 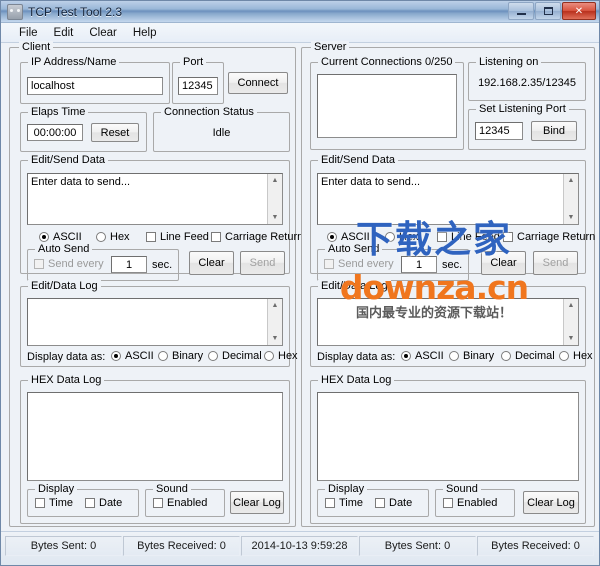 I want to click on client-sound-group: Sound Enabled, so click(x=185, y=500).